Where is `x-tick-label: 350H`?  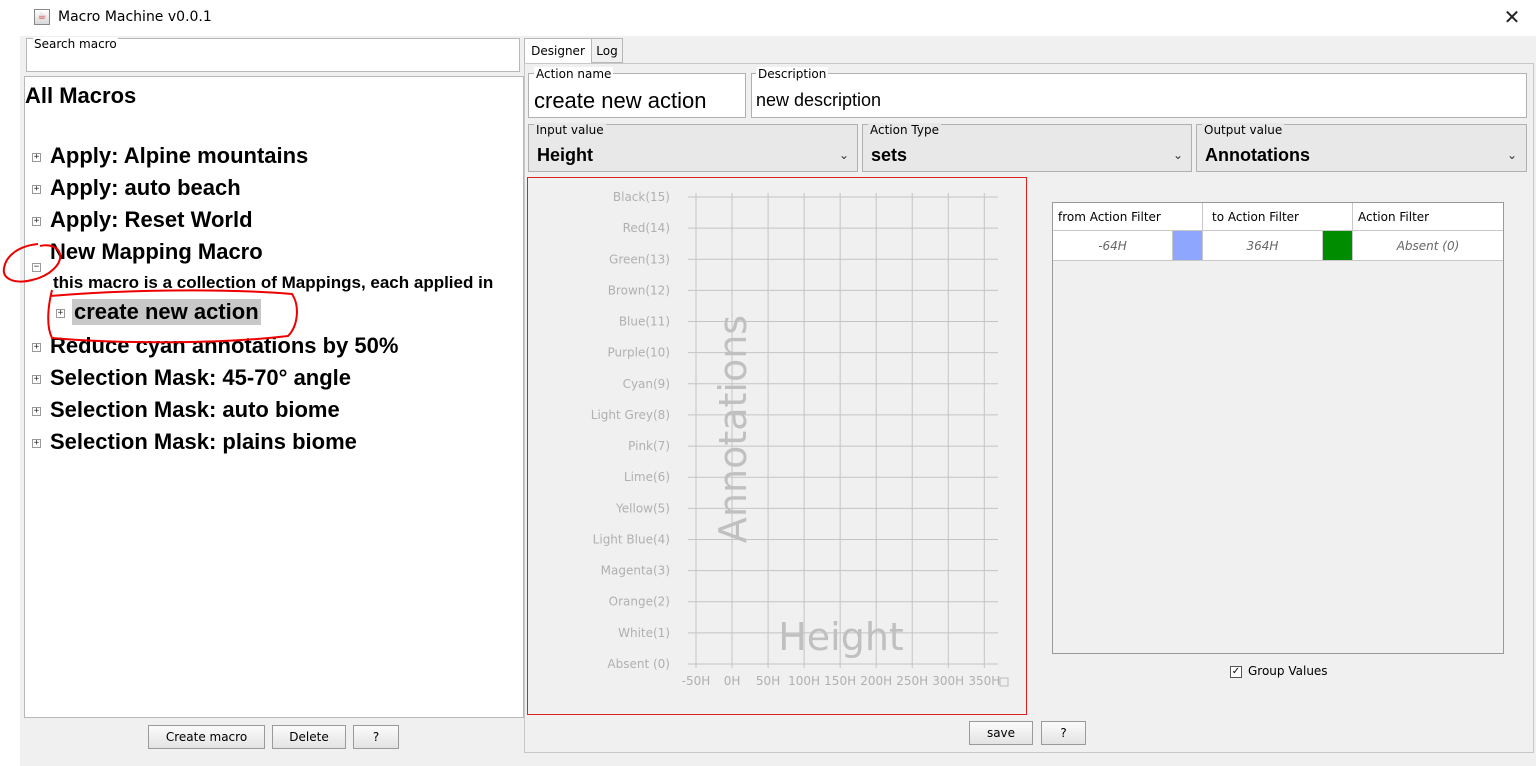
x-tick-label: 350H is located at coordinates (984, 681).